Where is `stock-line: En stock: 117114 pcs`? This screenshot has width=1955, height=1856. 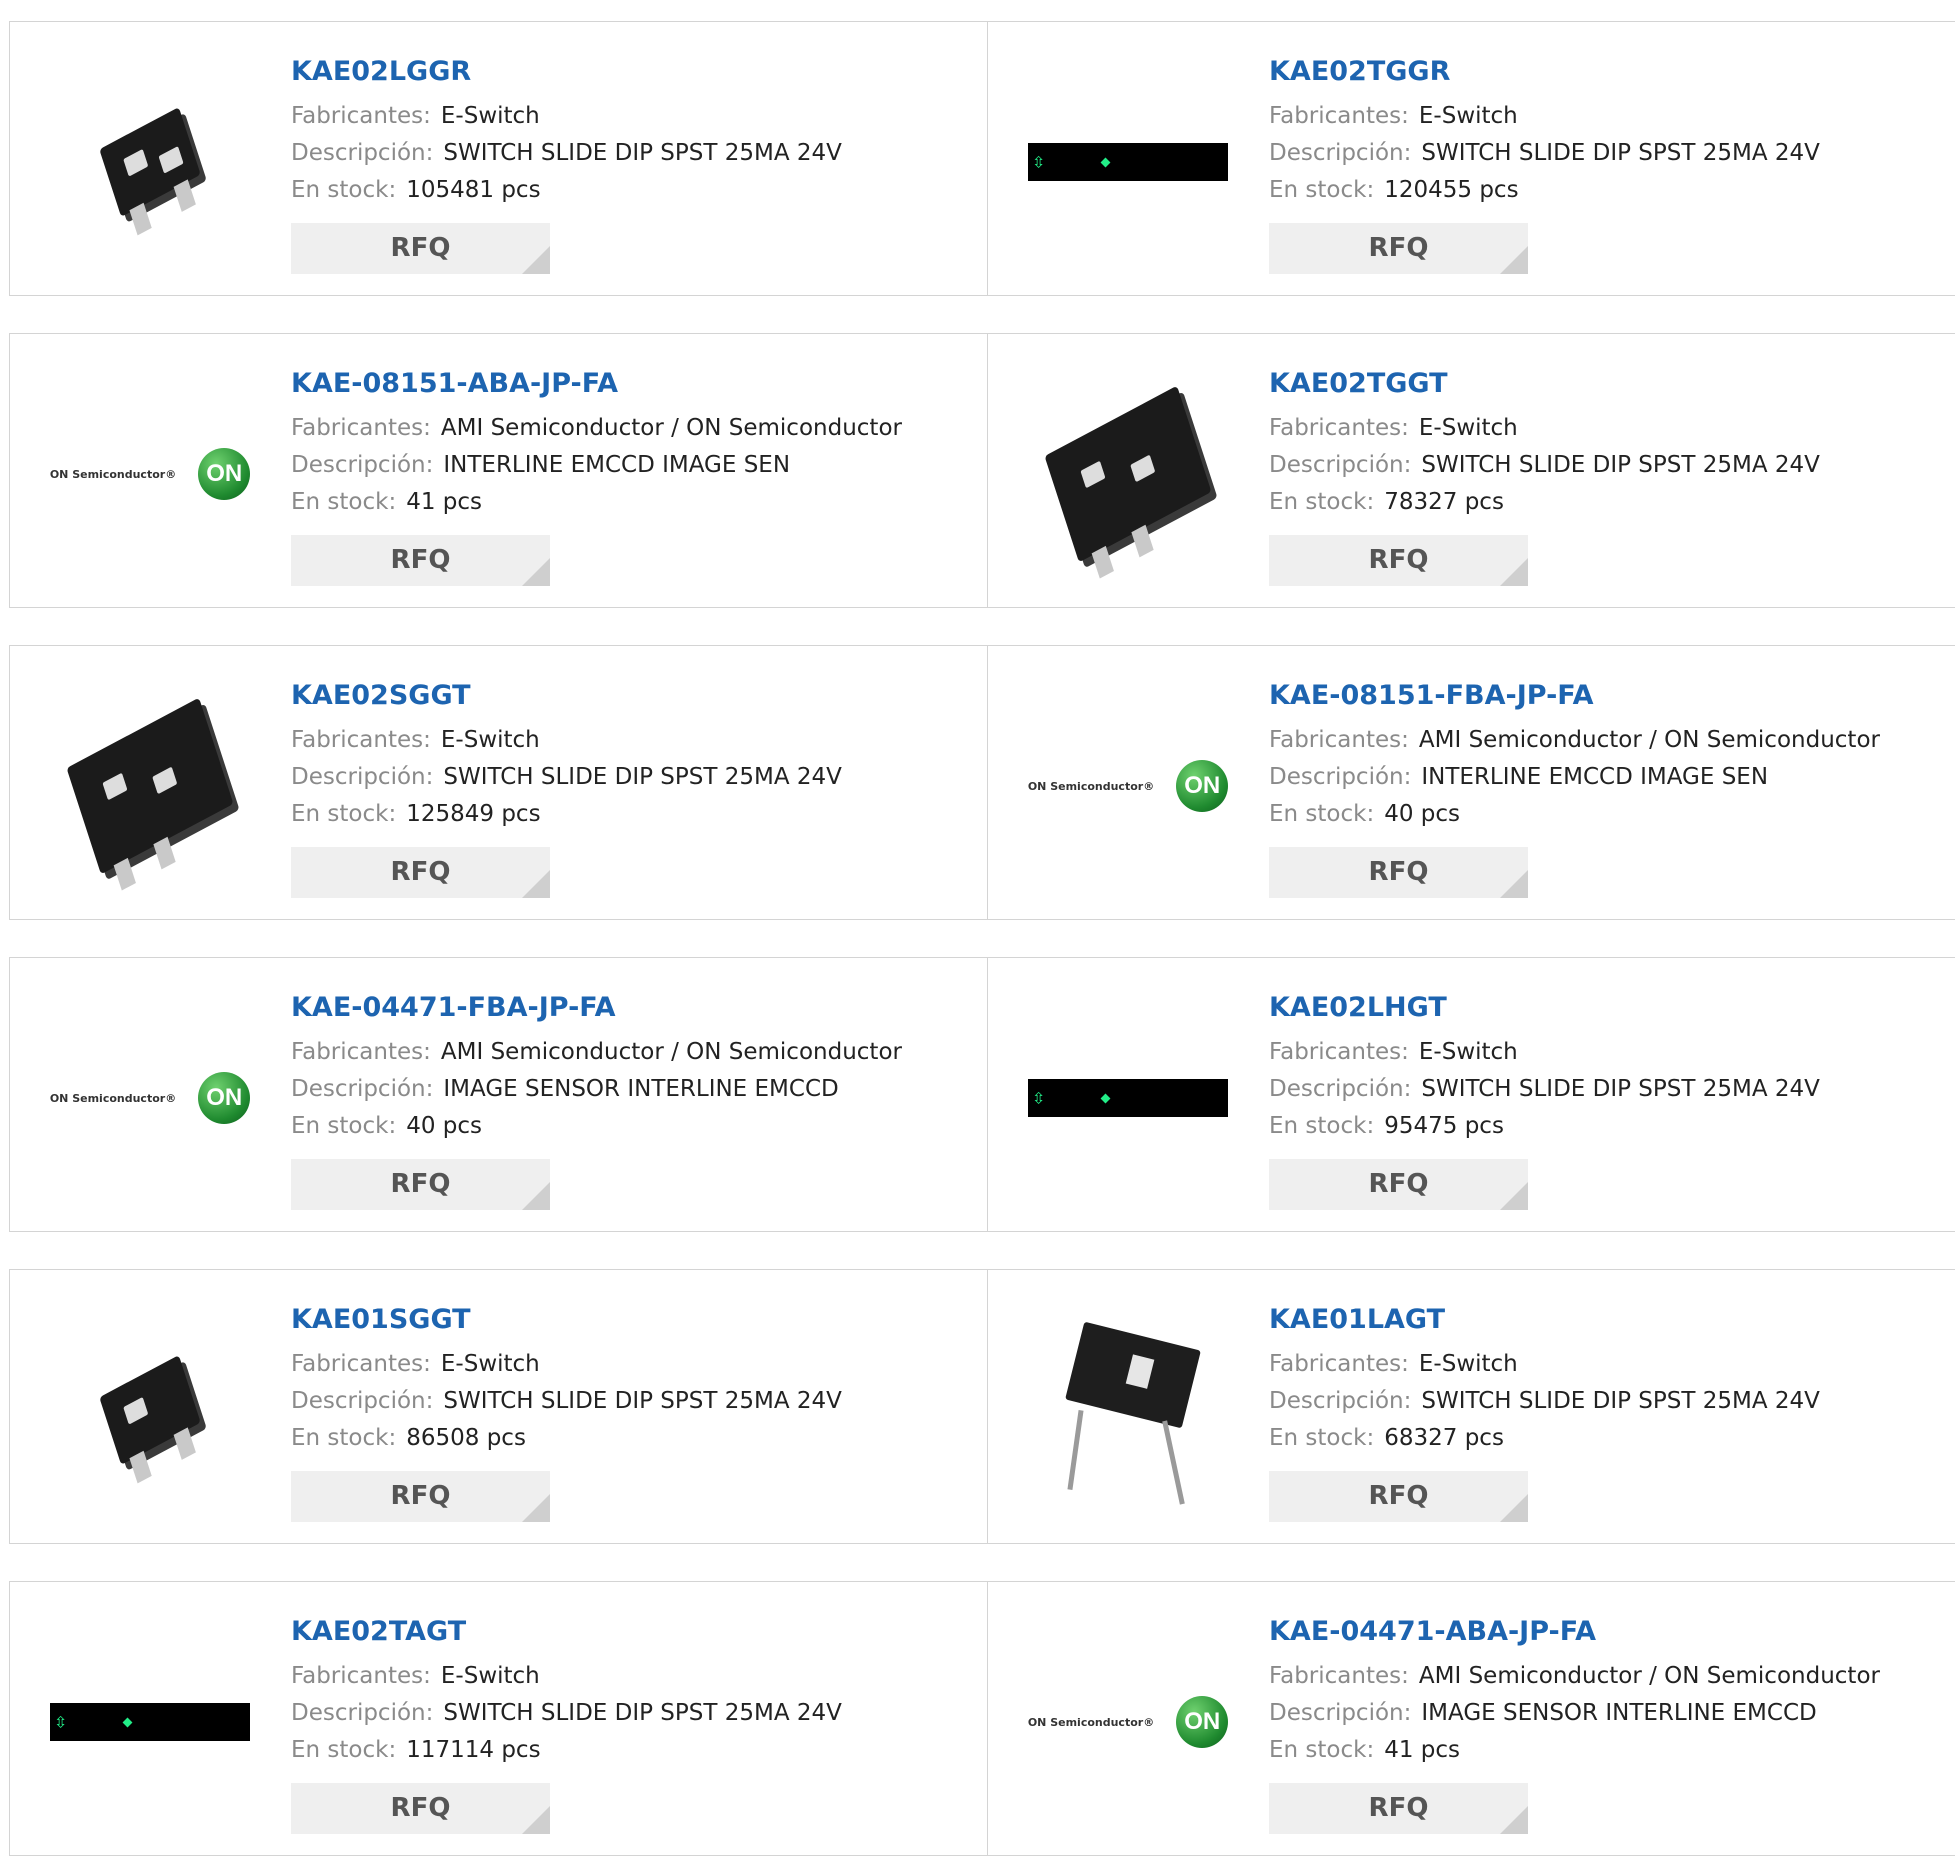
stock-line: En stock: 117114 pcs is located at coordinates (566, 1750).